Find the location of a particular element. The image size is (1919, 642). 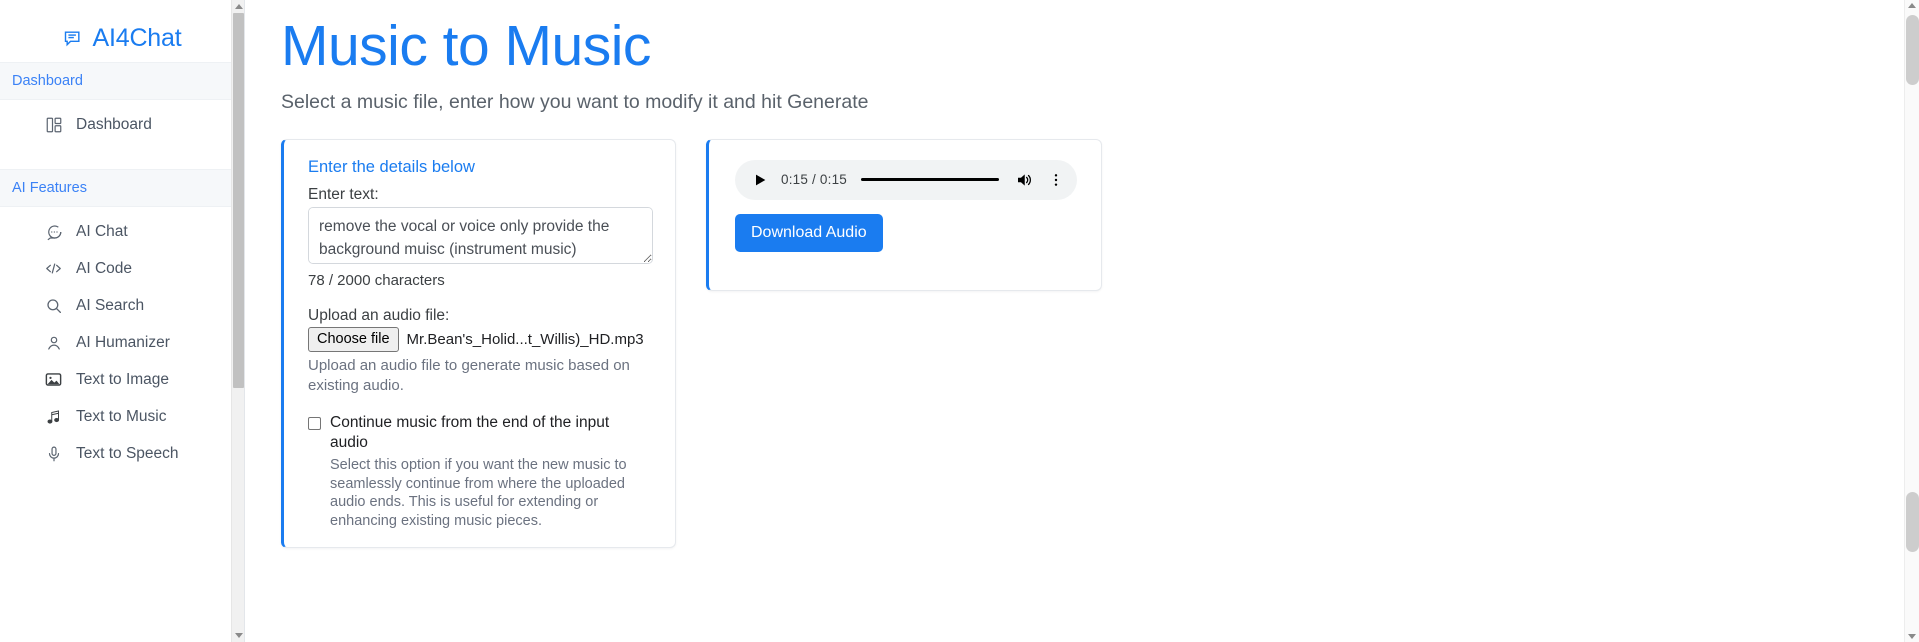

result-card: 0:15 / 0:15 Download Audio is located at coordinates (904, 214).